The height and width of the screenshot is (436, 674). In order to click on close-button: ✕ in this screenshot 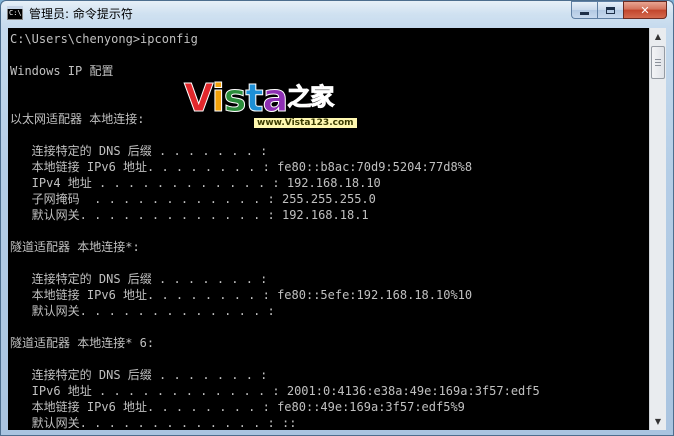, I will do `click(645, 10)`.